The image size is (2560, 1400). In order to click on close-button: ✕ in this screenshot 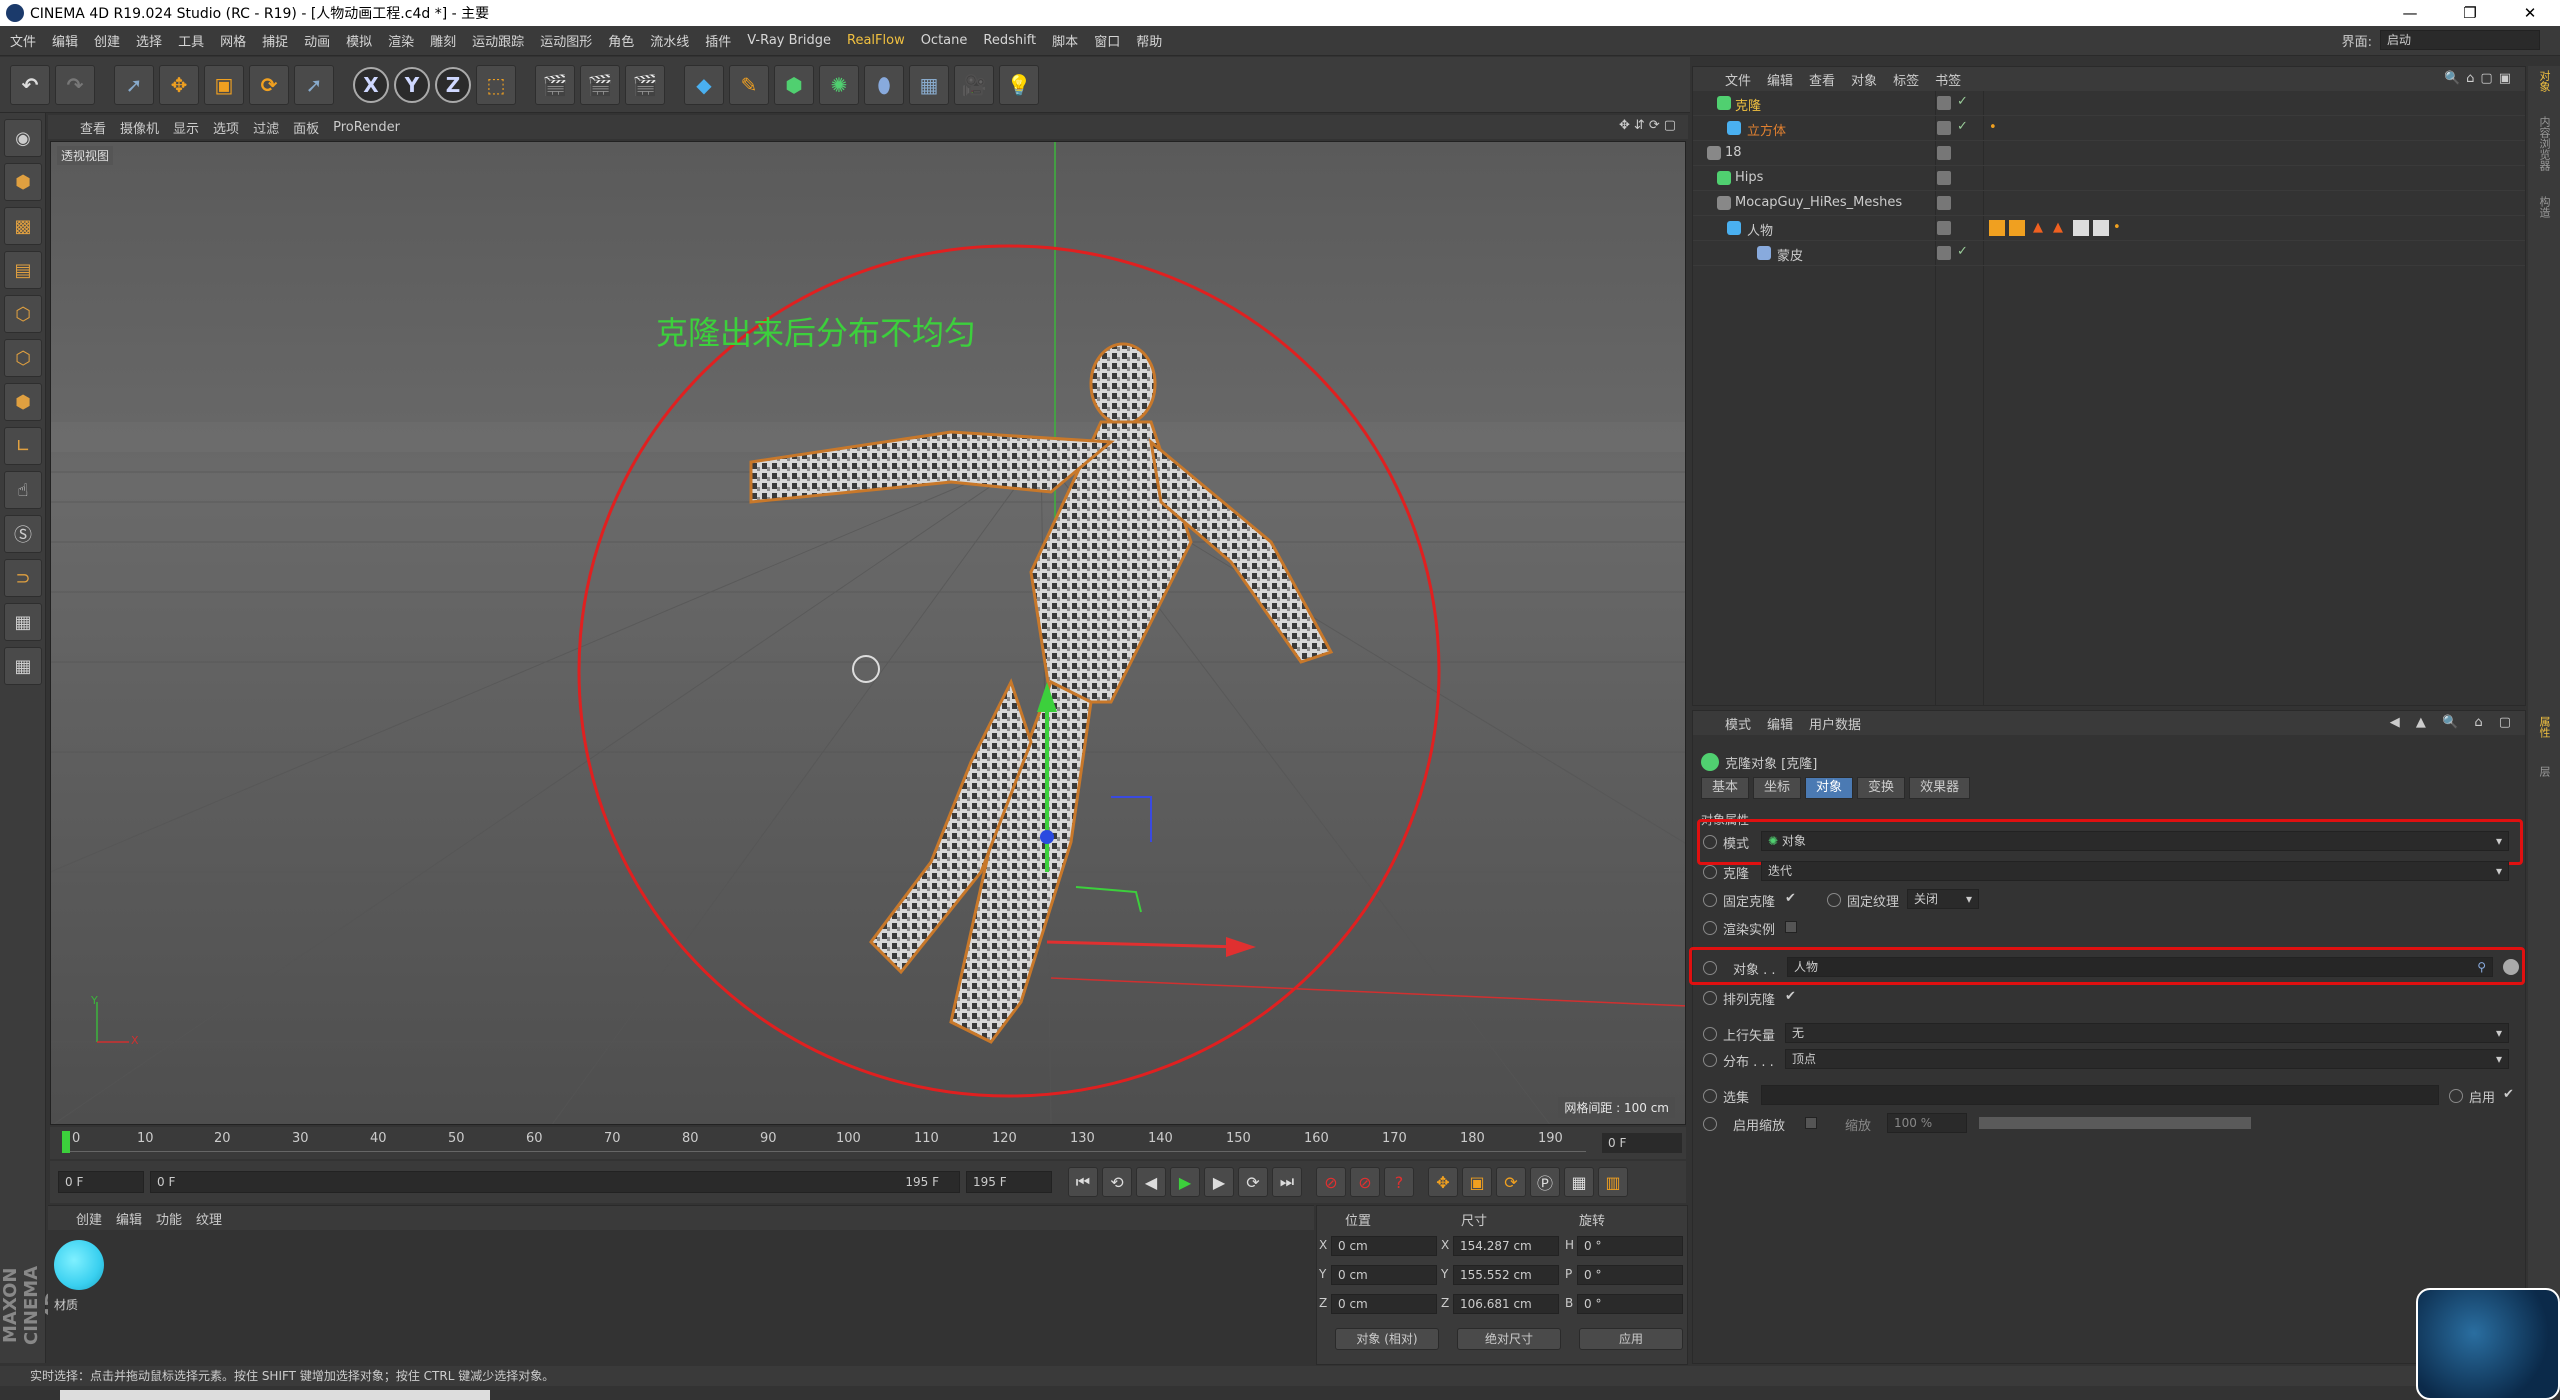, I will do `click(2530, 13)`.